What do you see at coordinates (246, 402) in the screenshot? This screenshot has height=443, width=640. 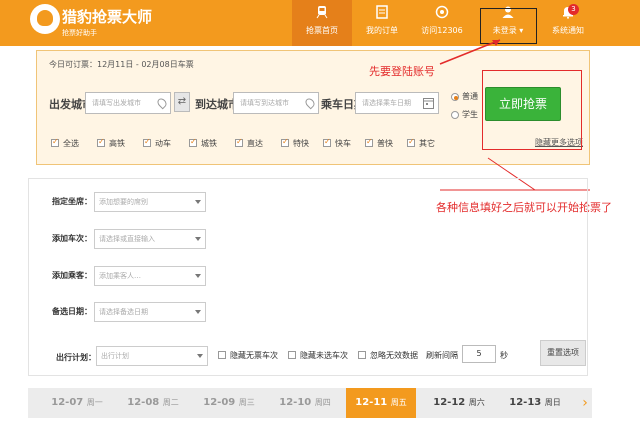 I see `date-tab-day: 周三` at bounding box center [246, 402].